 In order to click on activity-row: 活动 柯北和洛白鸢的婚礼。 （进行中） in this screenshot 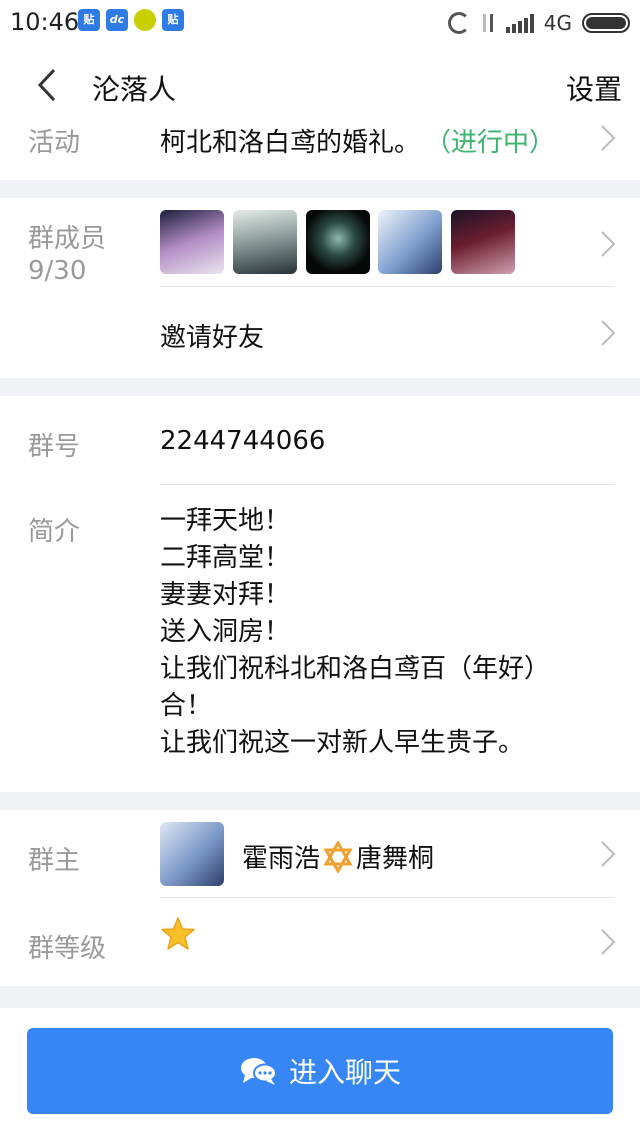, I will do `click(320, 151)`.